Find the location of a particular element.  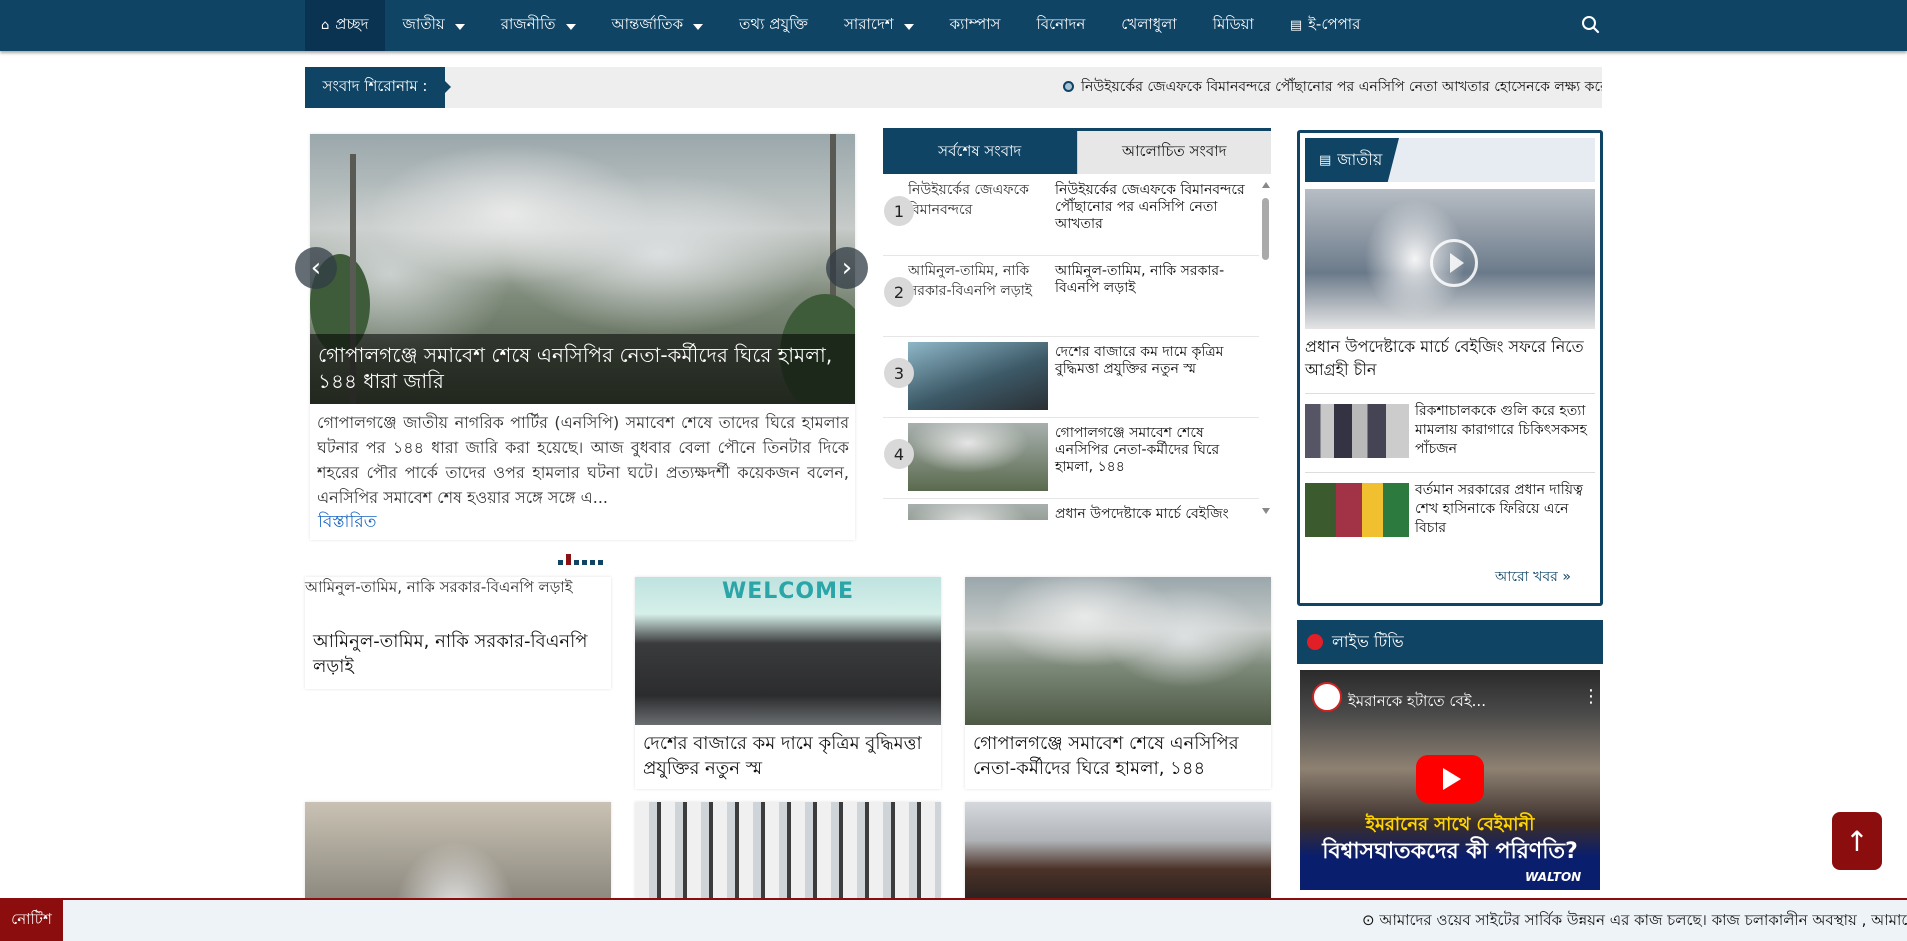

play-icon is located at coordinates (1454, 263).